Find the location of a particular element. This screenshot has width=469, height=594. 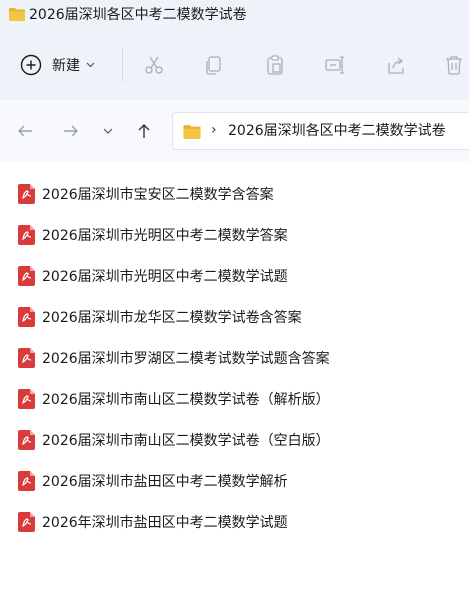

cut-icon is located at coordinates (154, 65).